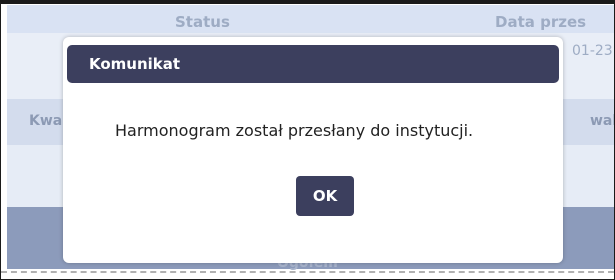 The height and width of the screenshot is (280, 615). What do you see at coordinates (325, 196) in the screenshot?
I see `ok-button: OK` at bounding box center [325, 196].